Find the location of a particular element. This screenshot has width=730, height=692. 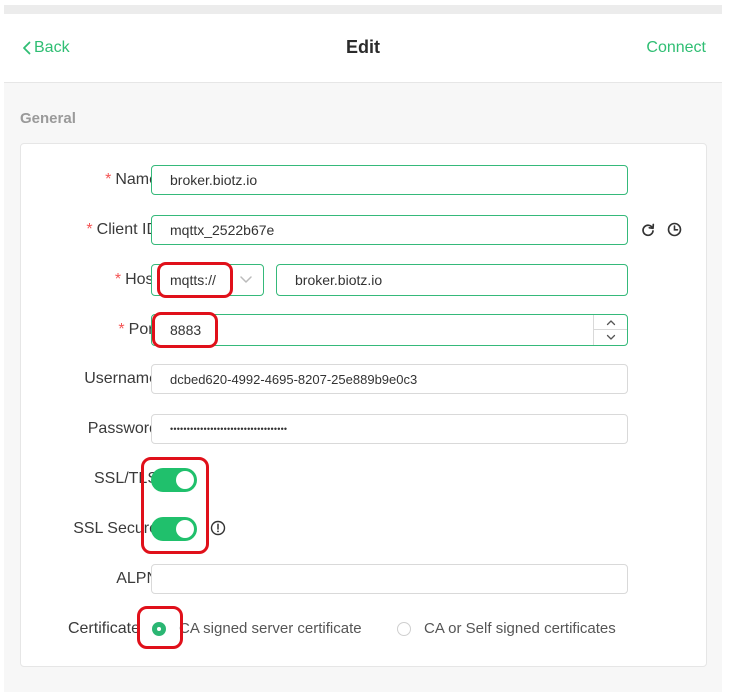

page-title: Edit is located at coordinates (363, 47).